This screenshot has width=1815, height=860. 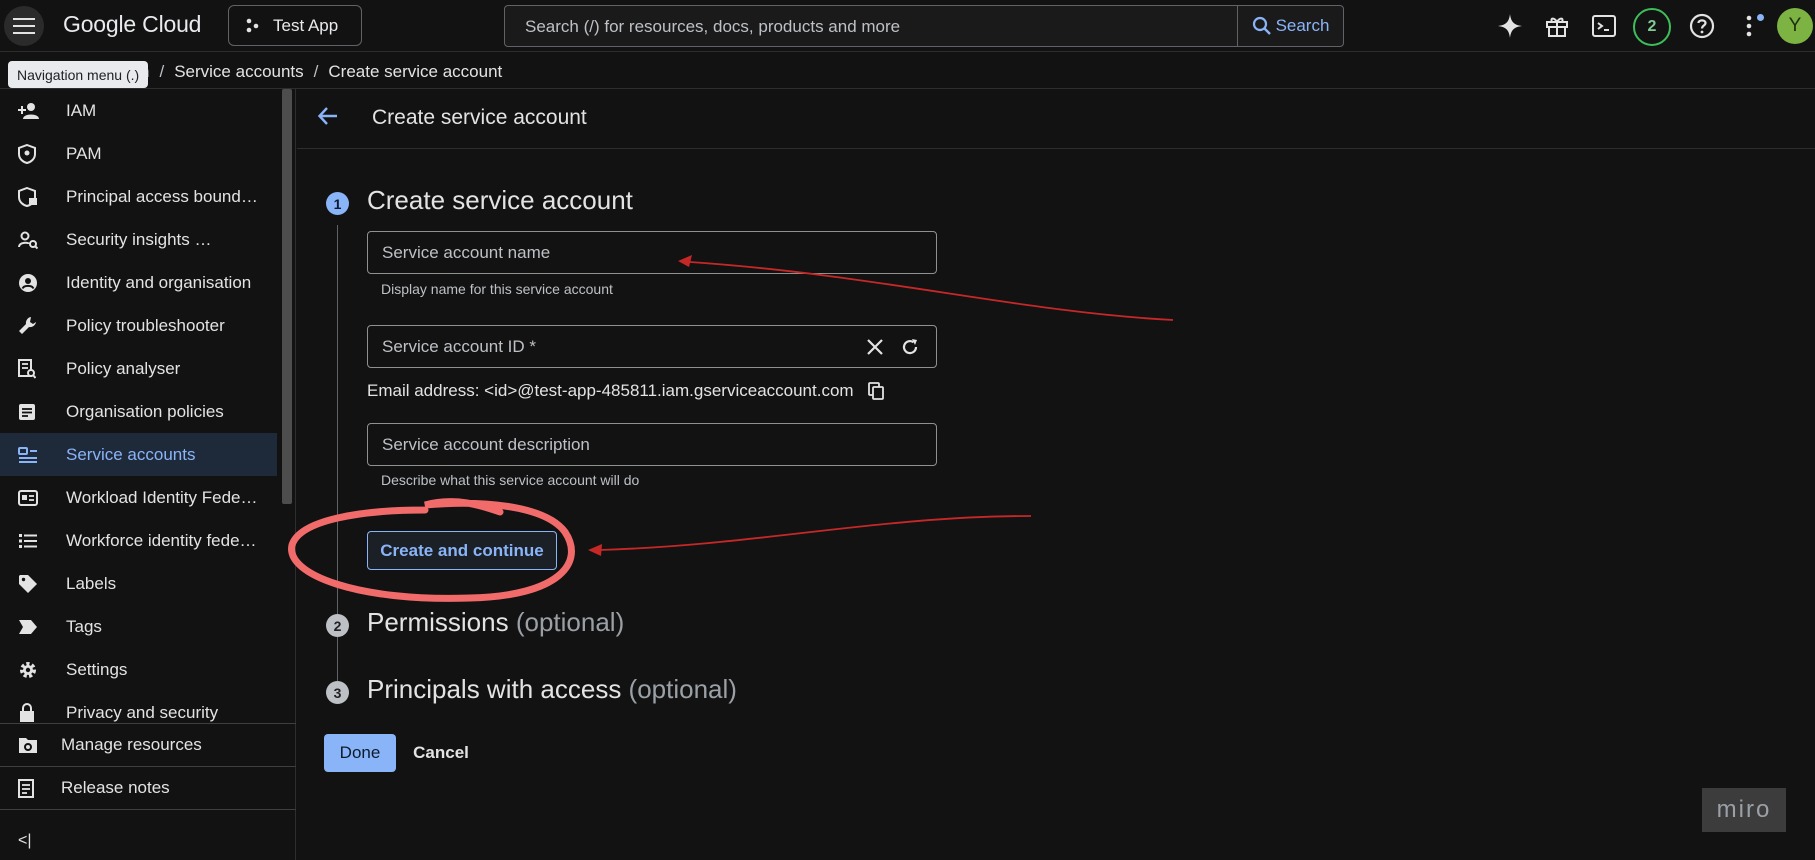 I want to click on update-dot, so click(x=1760, y=17).